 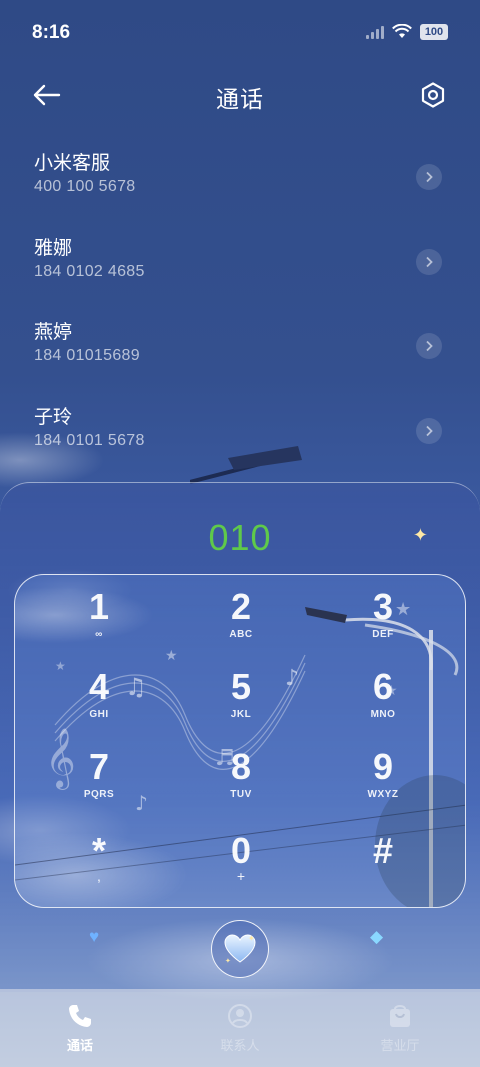 I want to click on tab-contacts: 联系人, so click(x=240, y=1028).